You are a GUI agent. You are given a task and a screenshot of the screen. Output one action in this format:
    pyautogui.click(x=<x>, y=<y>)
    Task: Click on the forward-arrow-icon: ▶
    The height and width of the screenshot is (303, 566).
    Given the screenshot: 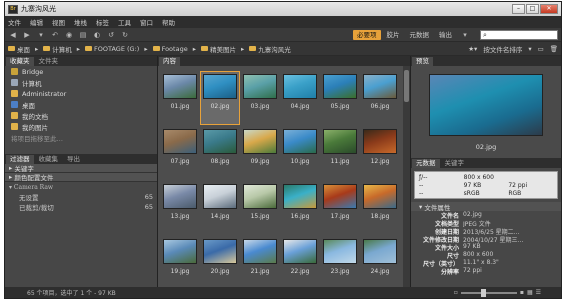 What is the action you would take?
    pyautogui.click(x=27, y=35)
    